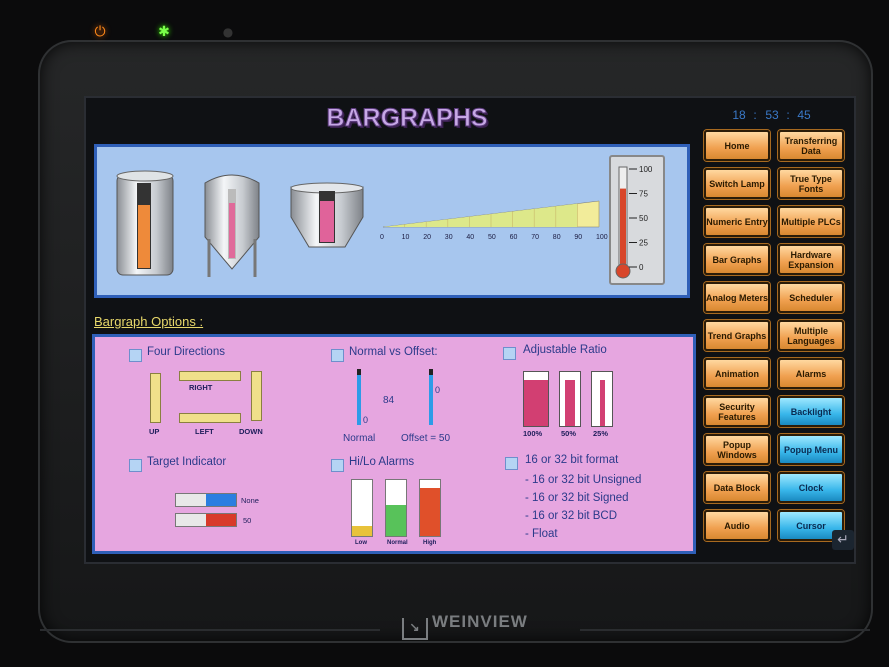 The width and height of the screenshot is (889, 667). I want to click on ramp-tick-label: 100, so click(602, 237).